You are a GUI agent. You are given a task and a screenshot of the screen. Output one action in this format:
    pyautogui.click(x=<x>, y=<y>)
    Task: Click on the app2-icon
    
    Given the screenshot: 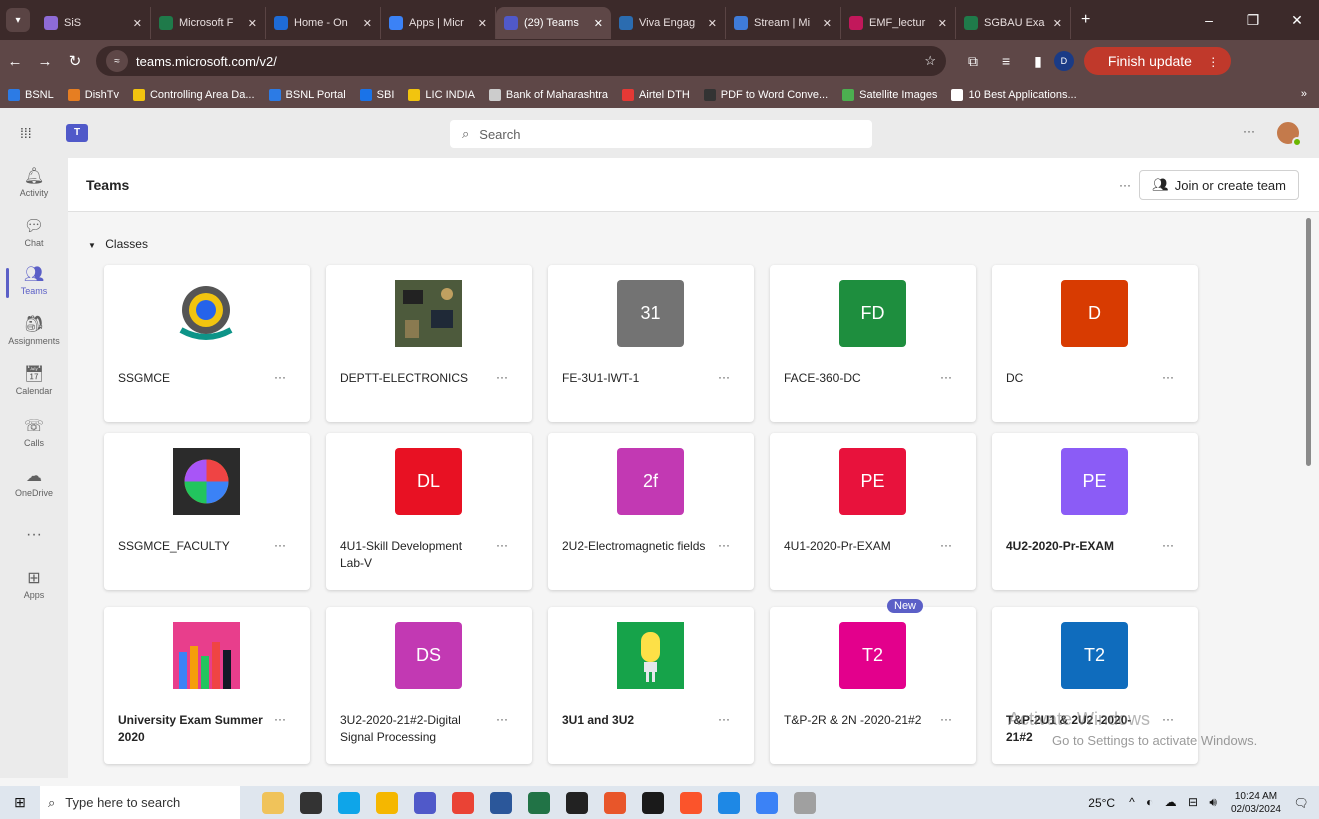 What is the action you would take?
    pyautogui.click(x=729, y=802)
    